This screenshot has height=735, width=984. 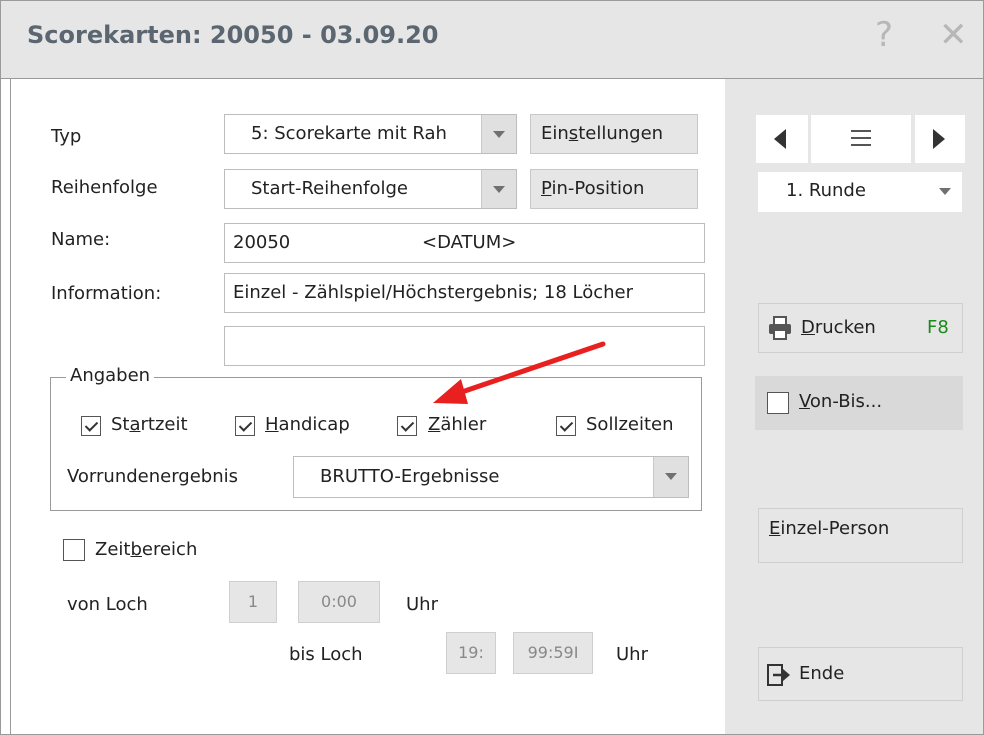 I want to click on handicap-label-a: H, so click(x=272, y=424).